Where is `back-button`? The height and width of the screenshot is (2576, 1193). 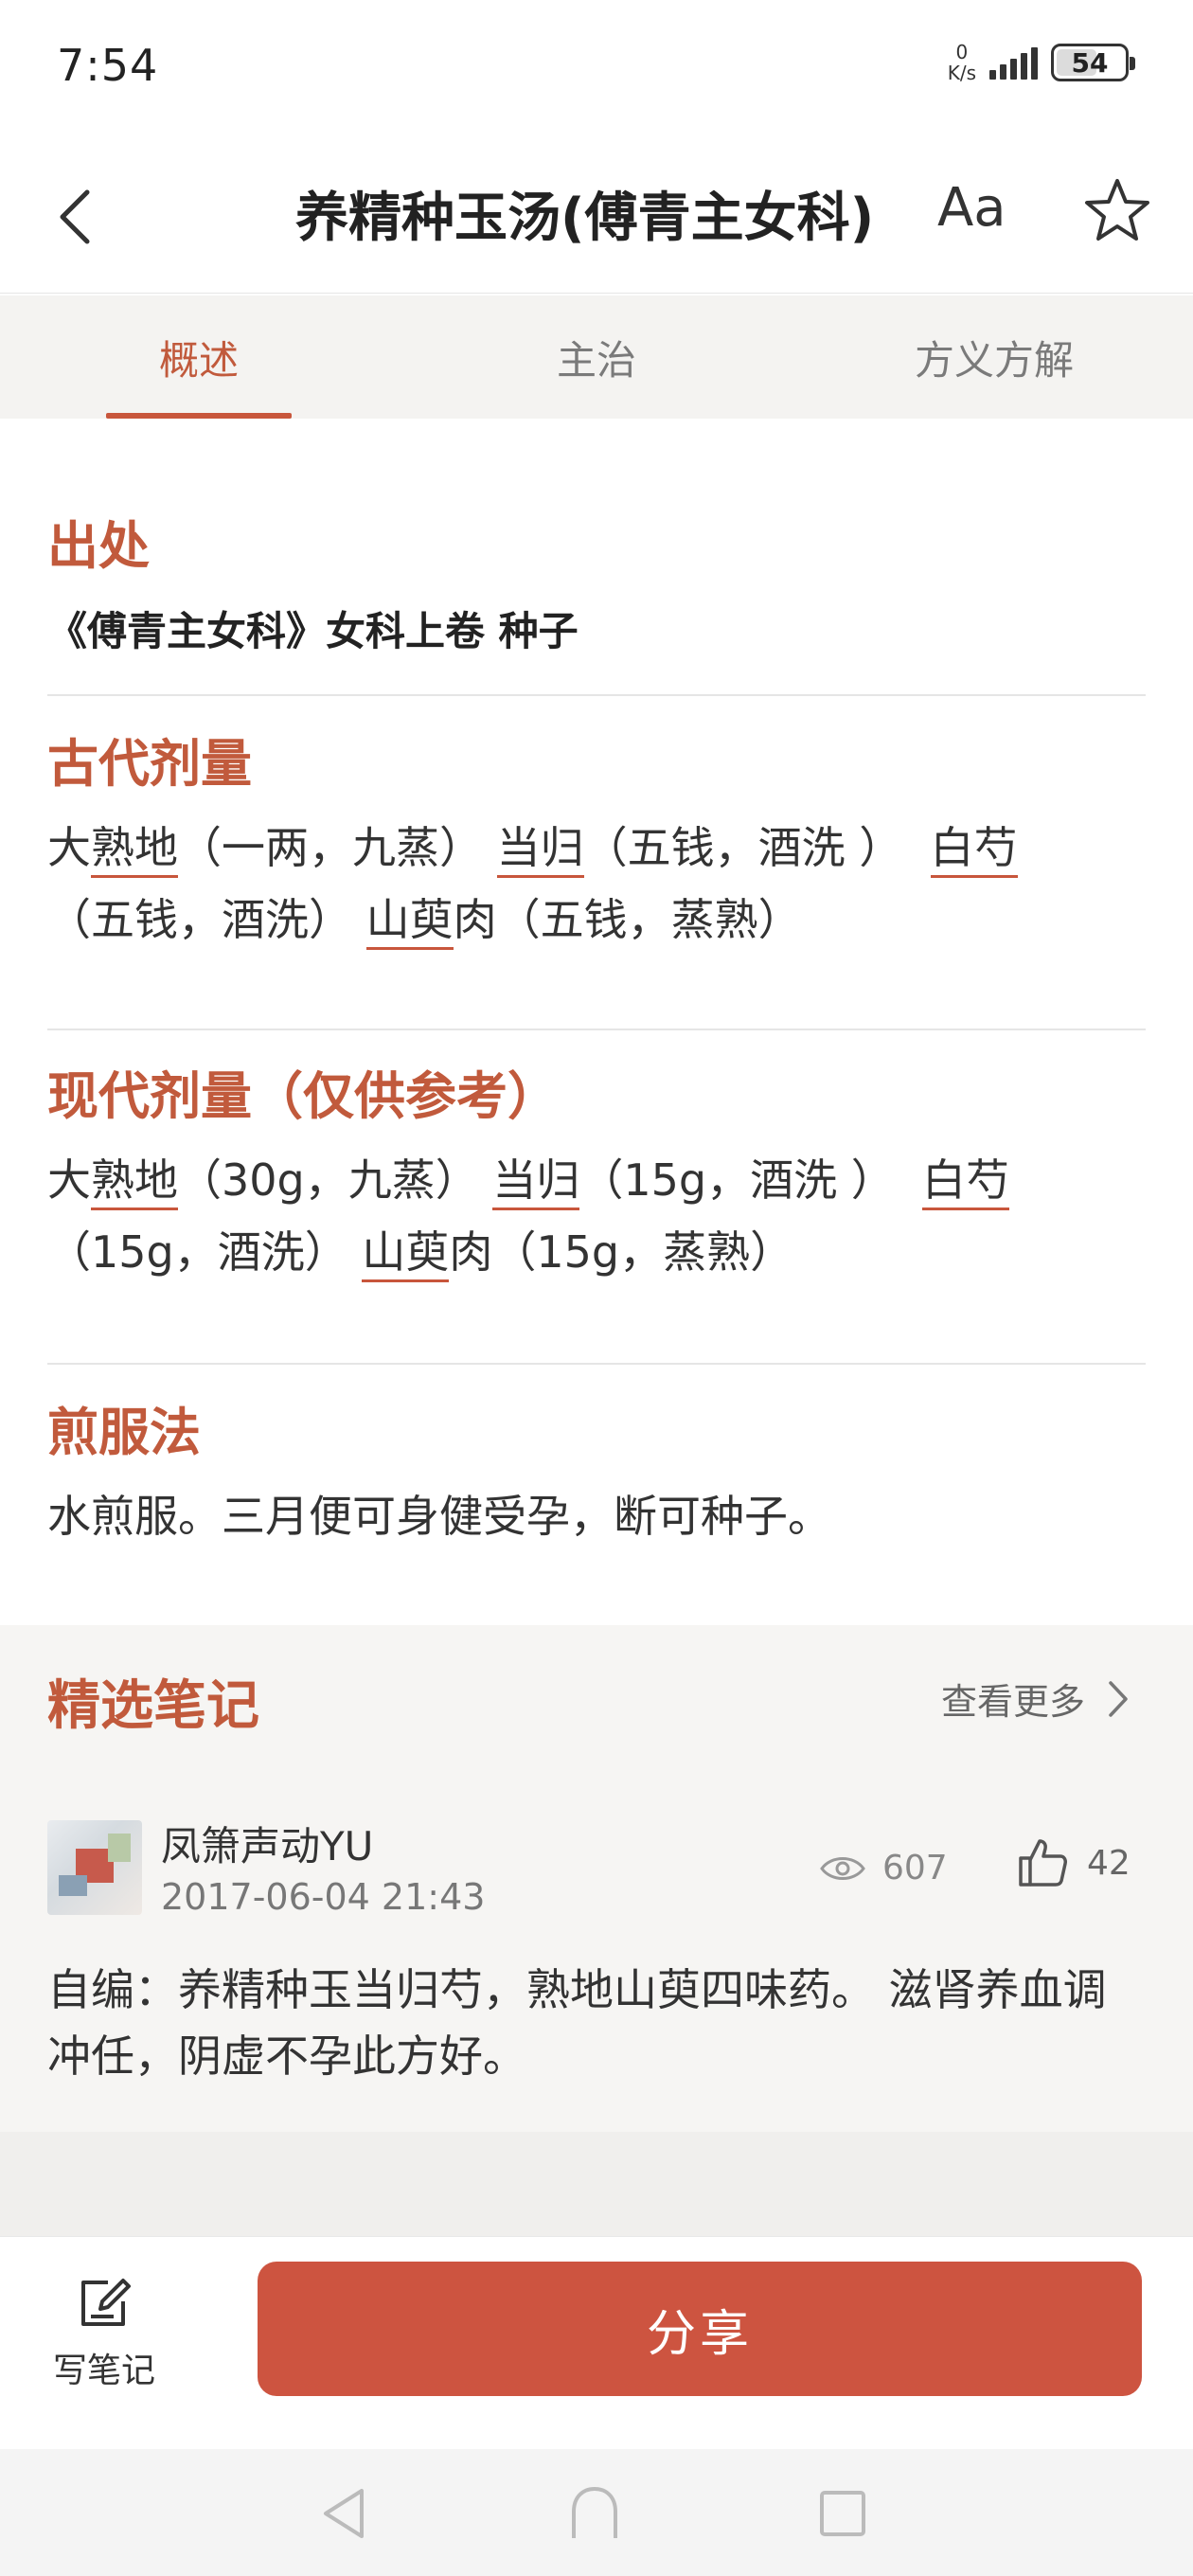
back-button is located at coordinates (77, 215).